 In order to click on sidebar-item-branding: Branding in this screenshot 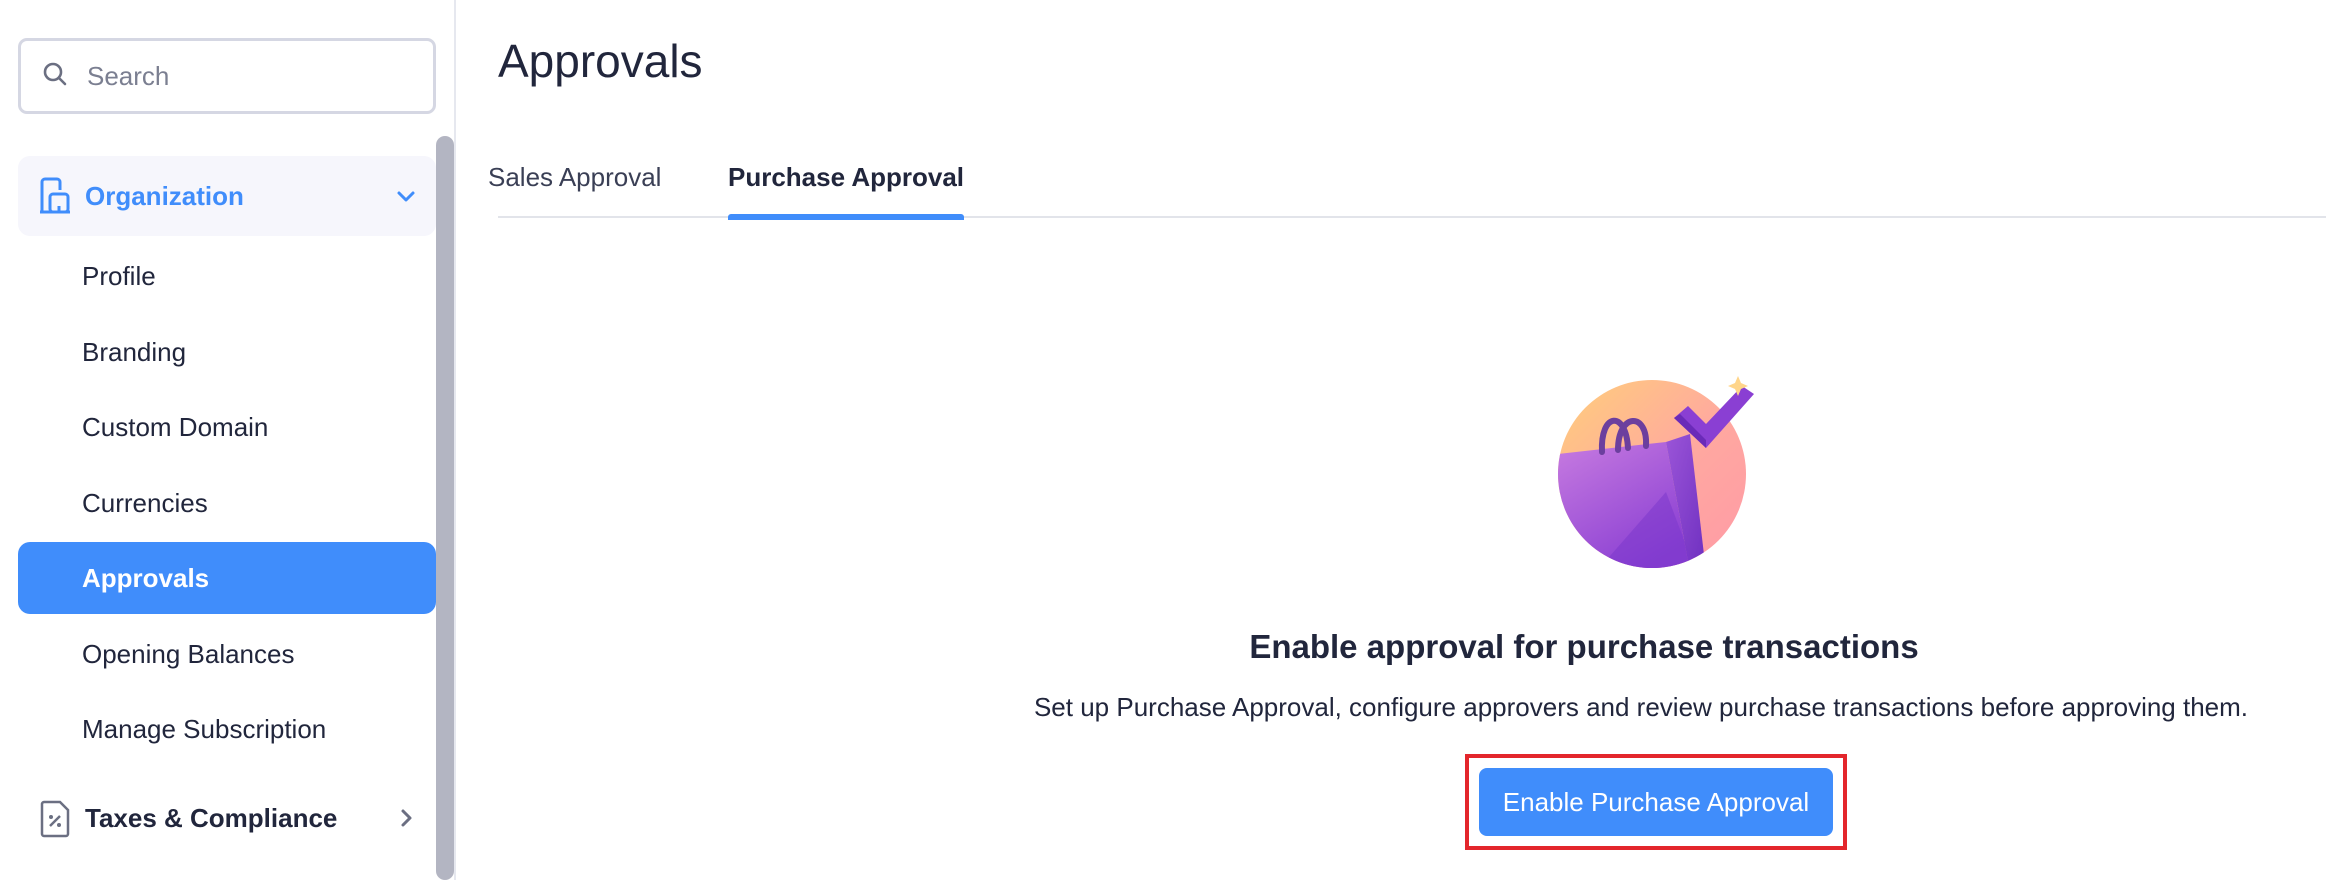, I will do `click(227, 352)`.